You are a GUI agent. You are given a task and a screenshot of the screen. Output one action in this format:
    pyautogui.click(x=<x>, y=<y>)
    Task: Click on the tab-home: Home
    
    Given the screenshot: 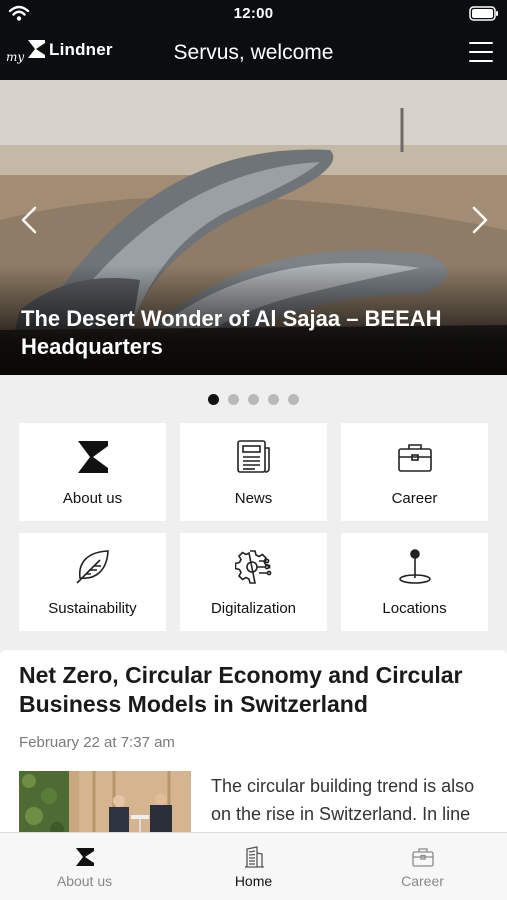 What is the action you would take?
    pyautogui.click(x=253, y=866)
    